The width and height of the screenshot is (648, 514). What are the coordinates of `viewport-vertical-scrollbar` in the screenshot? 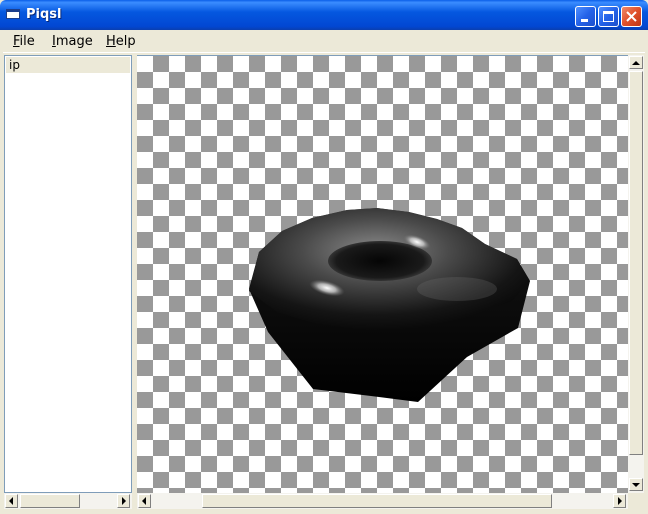 It's located at (636, 274).